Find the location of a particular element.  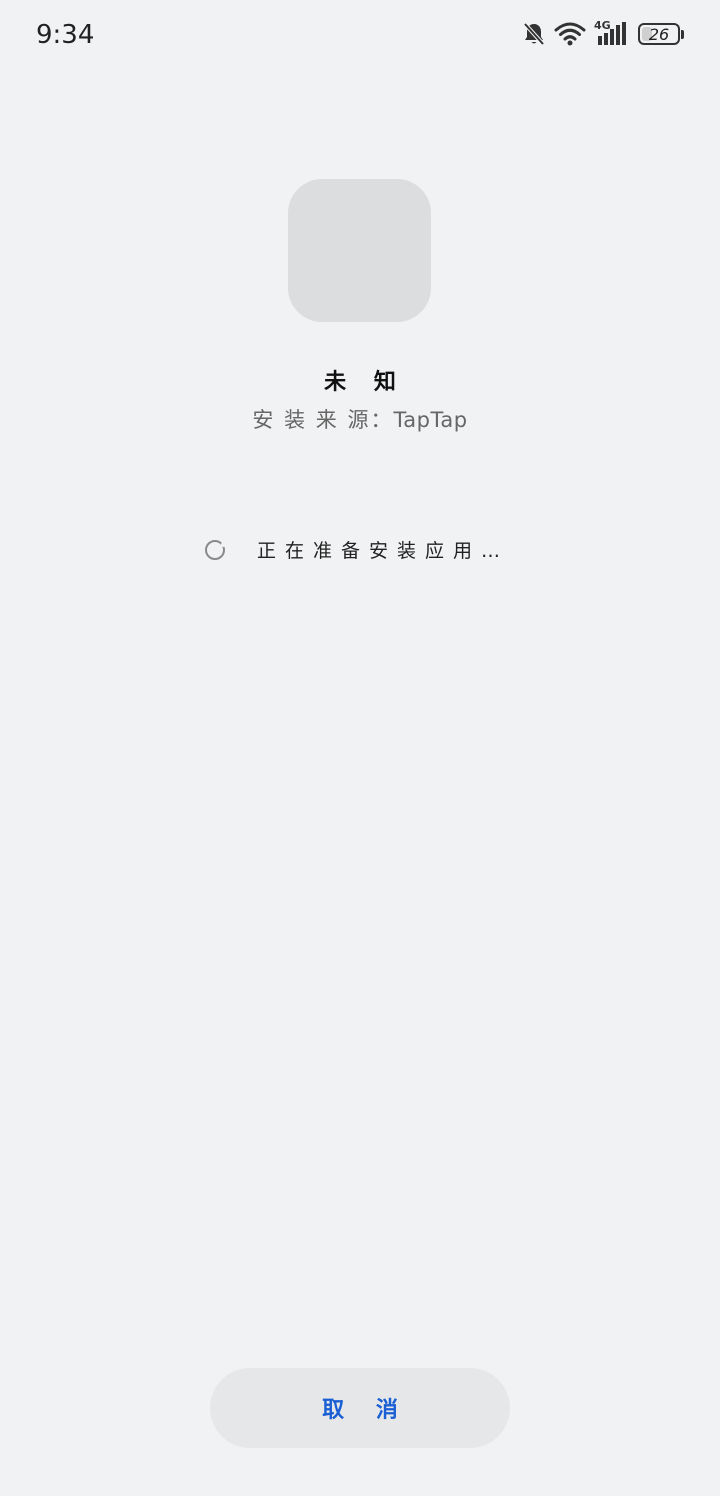

bell-off-icon is located at coordinates (534, 34).